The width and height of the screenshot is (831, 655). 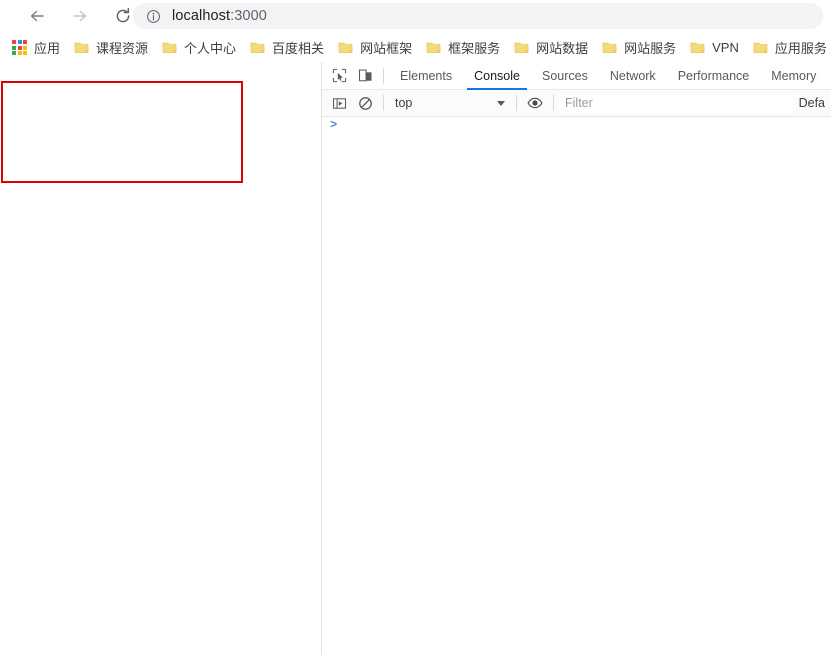 I want to click on bookmark-folder-9: 应用服务, so click(x=788, y=48).